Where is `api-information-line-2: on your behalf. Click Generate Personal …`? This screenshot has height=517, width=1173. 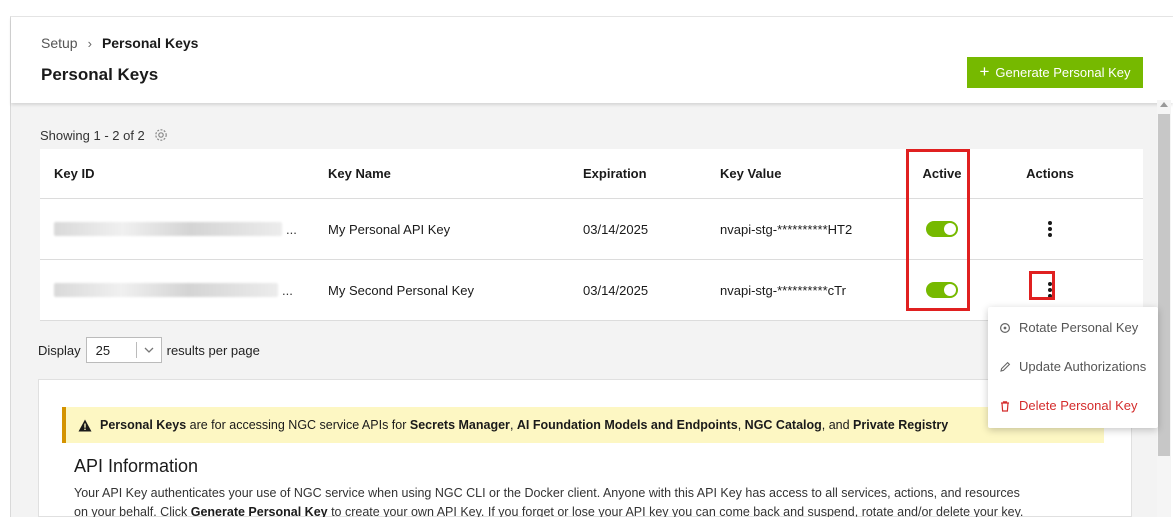
api-information-line-2: on your behalf. Click Generate Personal … is located at coordinates (594, 510).